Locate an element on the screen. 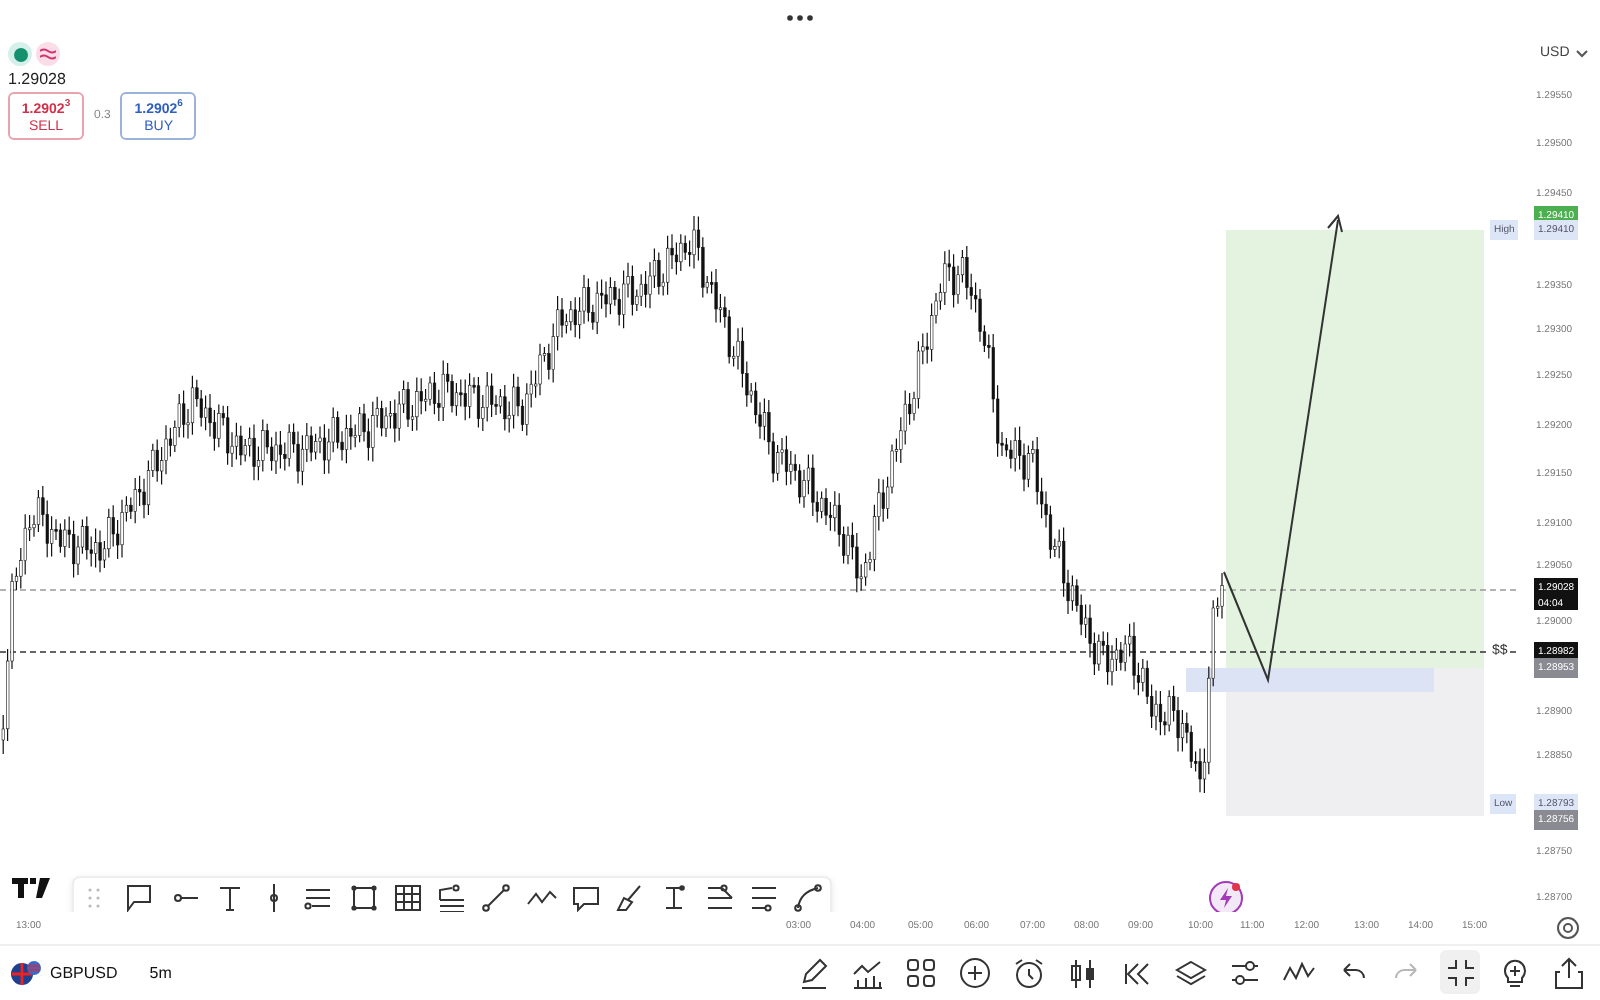  last-price: 1.29028 is located at coordinates (38, 79).